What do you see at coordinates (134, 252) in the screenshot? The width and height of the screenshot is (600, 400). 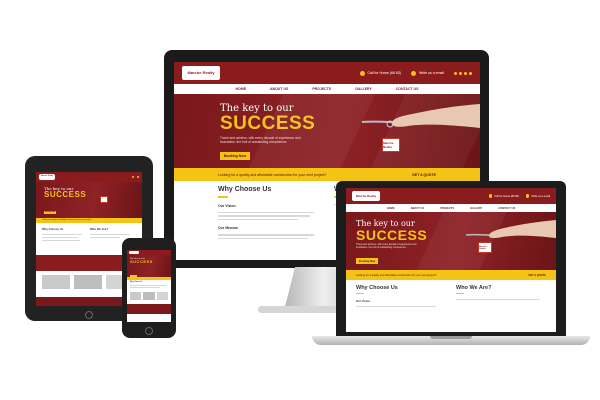 I see `site-logo` at bounding box center [134, 252].